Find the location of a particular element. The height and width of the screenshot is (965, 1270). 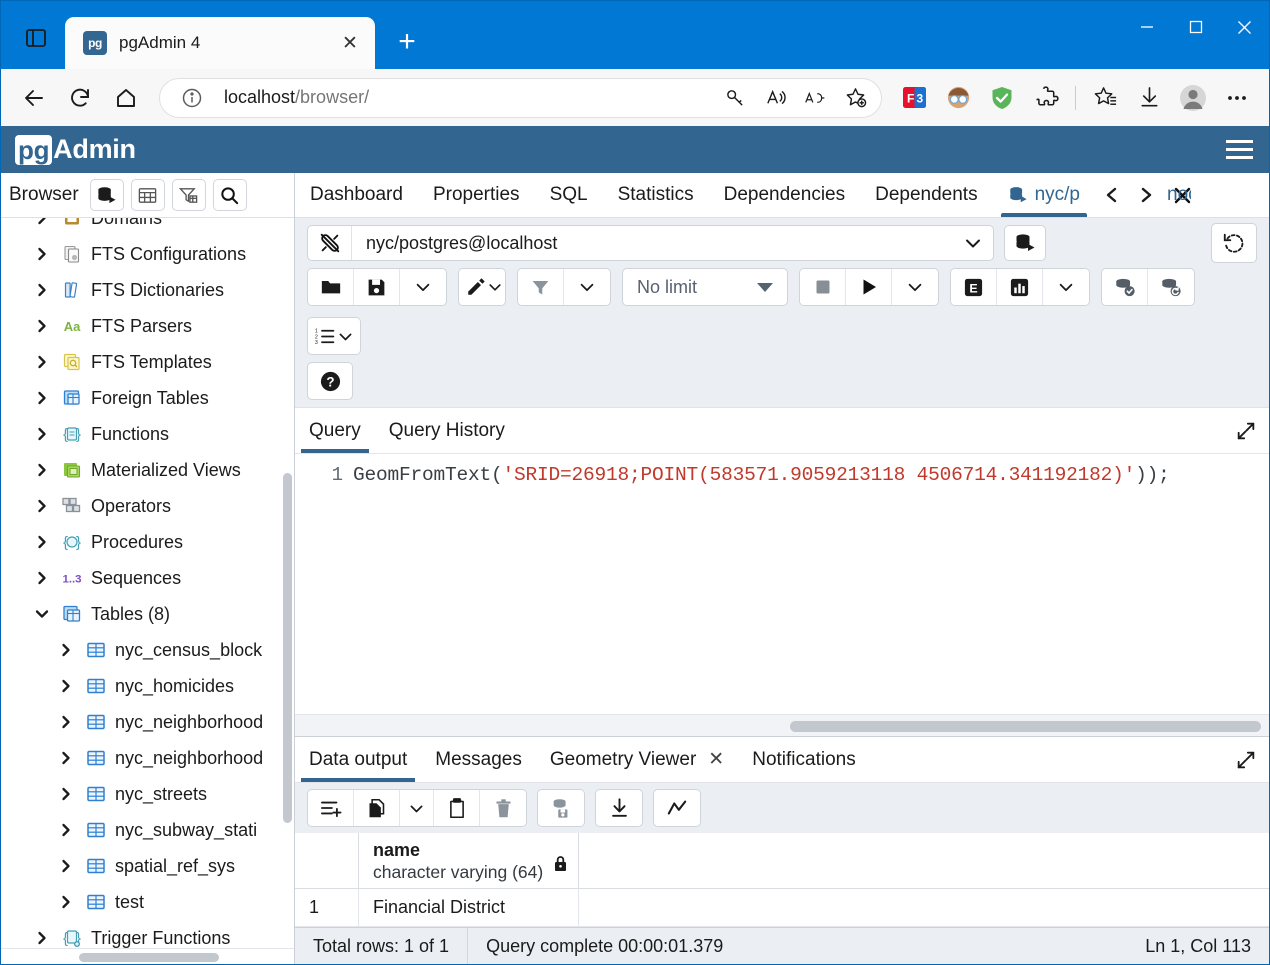

tree-item-functions: {} Functions is located at coordinates (147, 434).